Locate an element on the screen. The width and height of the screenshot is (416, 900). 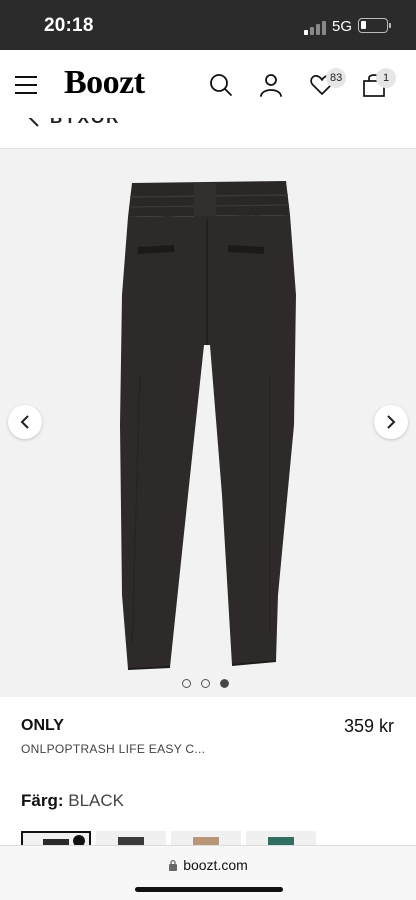
product-brand: ONLY is located at coordinates (42, 726).